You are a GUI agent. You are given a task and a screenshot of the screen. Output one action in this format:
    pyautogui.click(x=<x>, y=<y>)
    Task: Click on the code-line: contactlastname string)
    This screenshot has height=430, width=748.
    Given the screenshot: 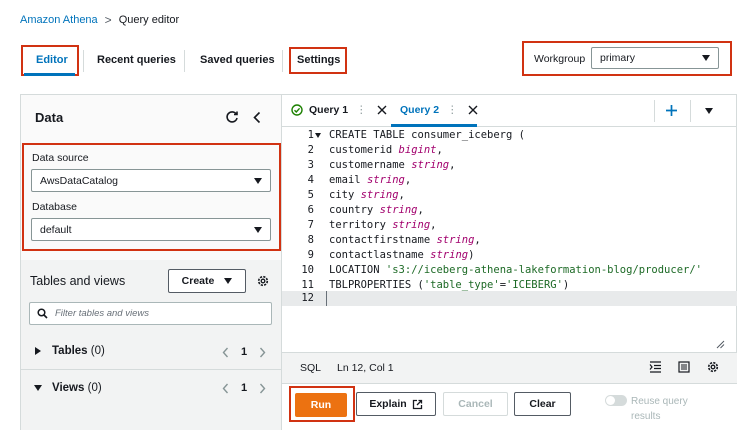 What is the action you would take?
    pyautogui.click(x=401, y=255)
    